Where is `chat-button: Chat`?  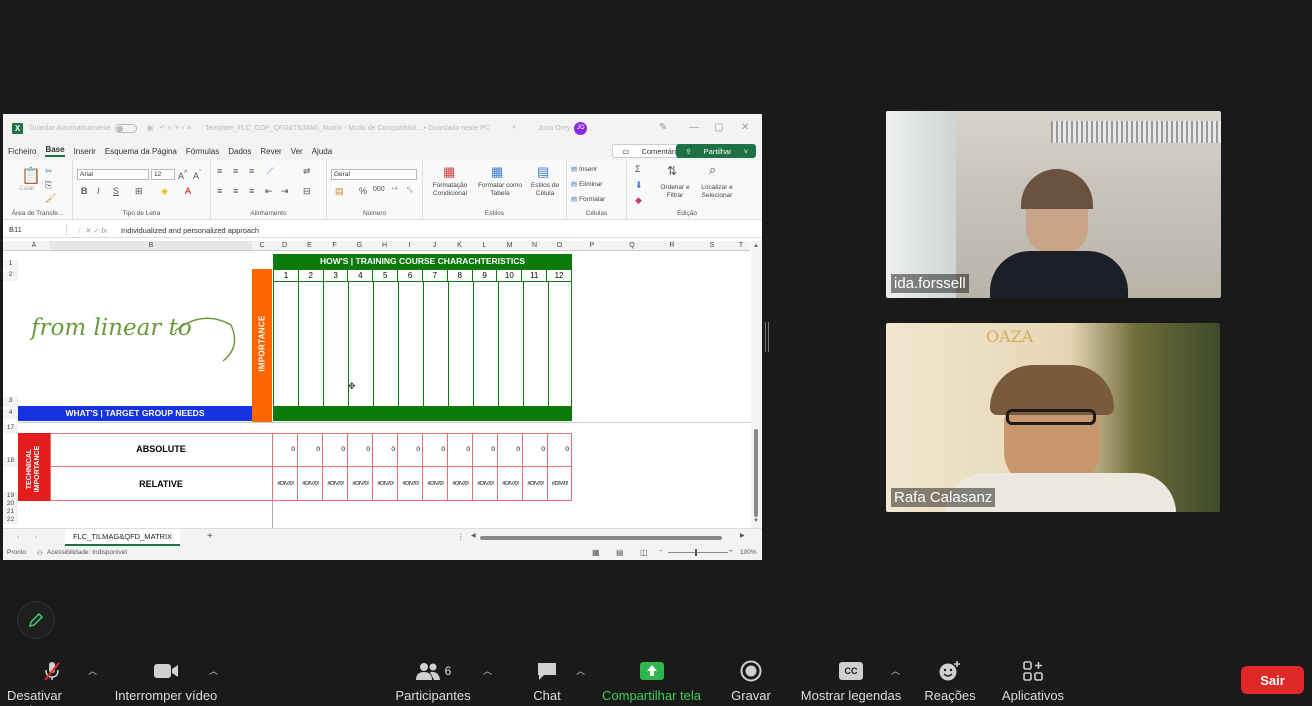
chat-button: Chat is located at coordinates (547, 681).